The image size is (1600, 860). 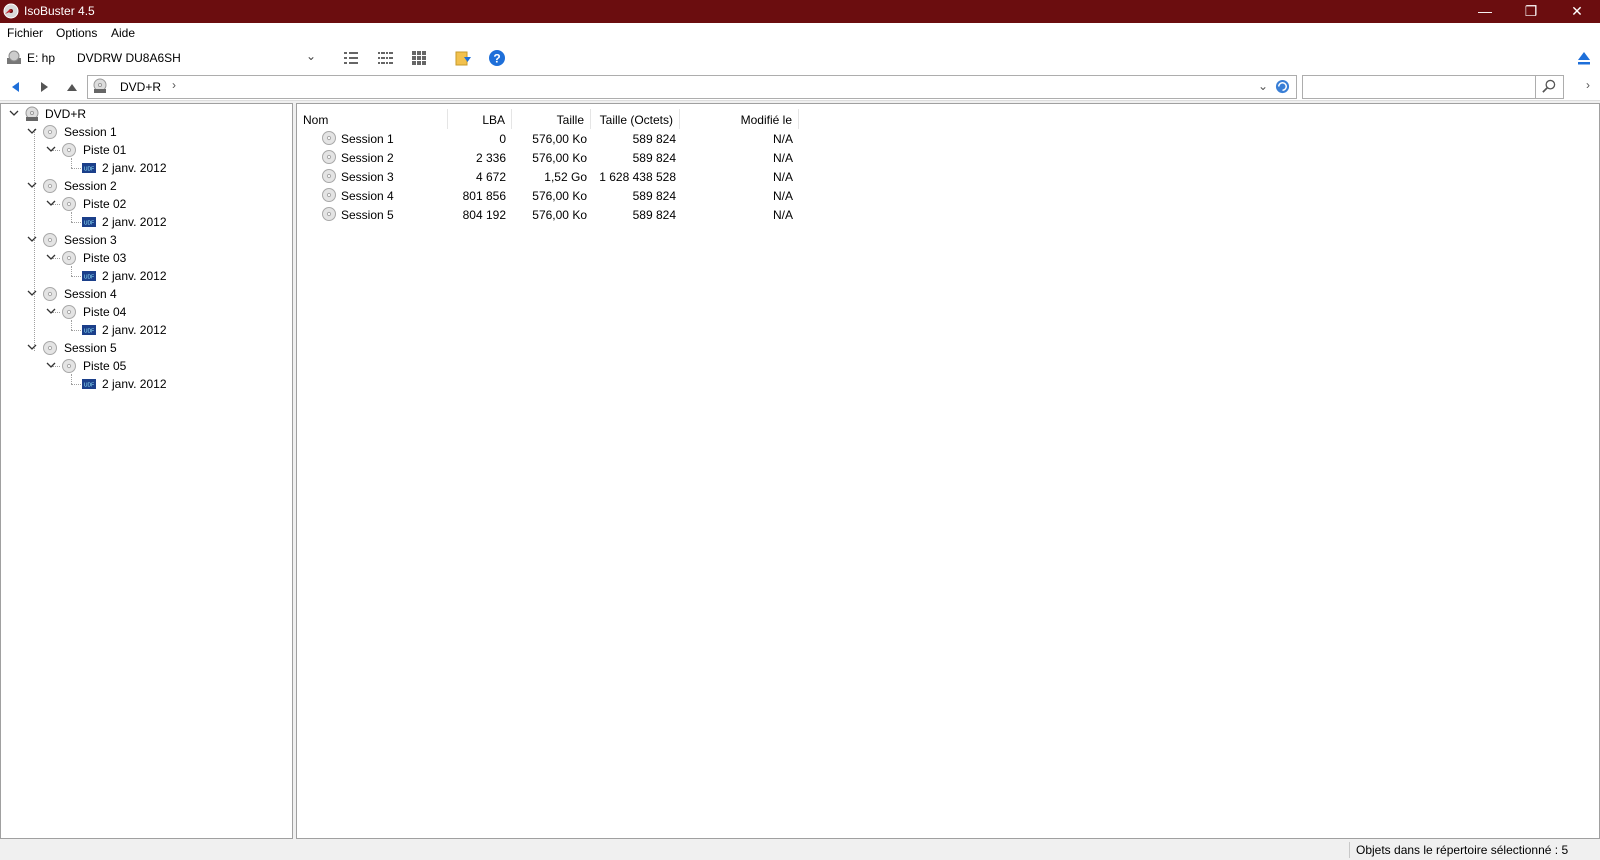 What do you see at coordinates (123, 33) in the screenshot?
I see `menu-aide: Aide` at bounding box center [123, 33].